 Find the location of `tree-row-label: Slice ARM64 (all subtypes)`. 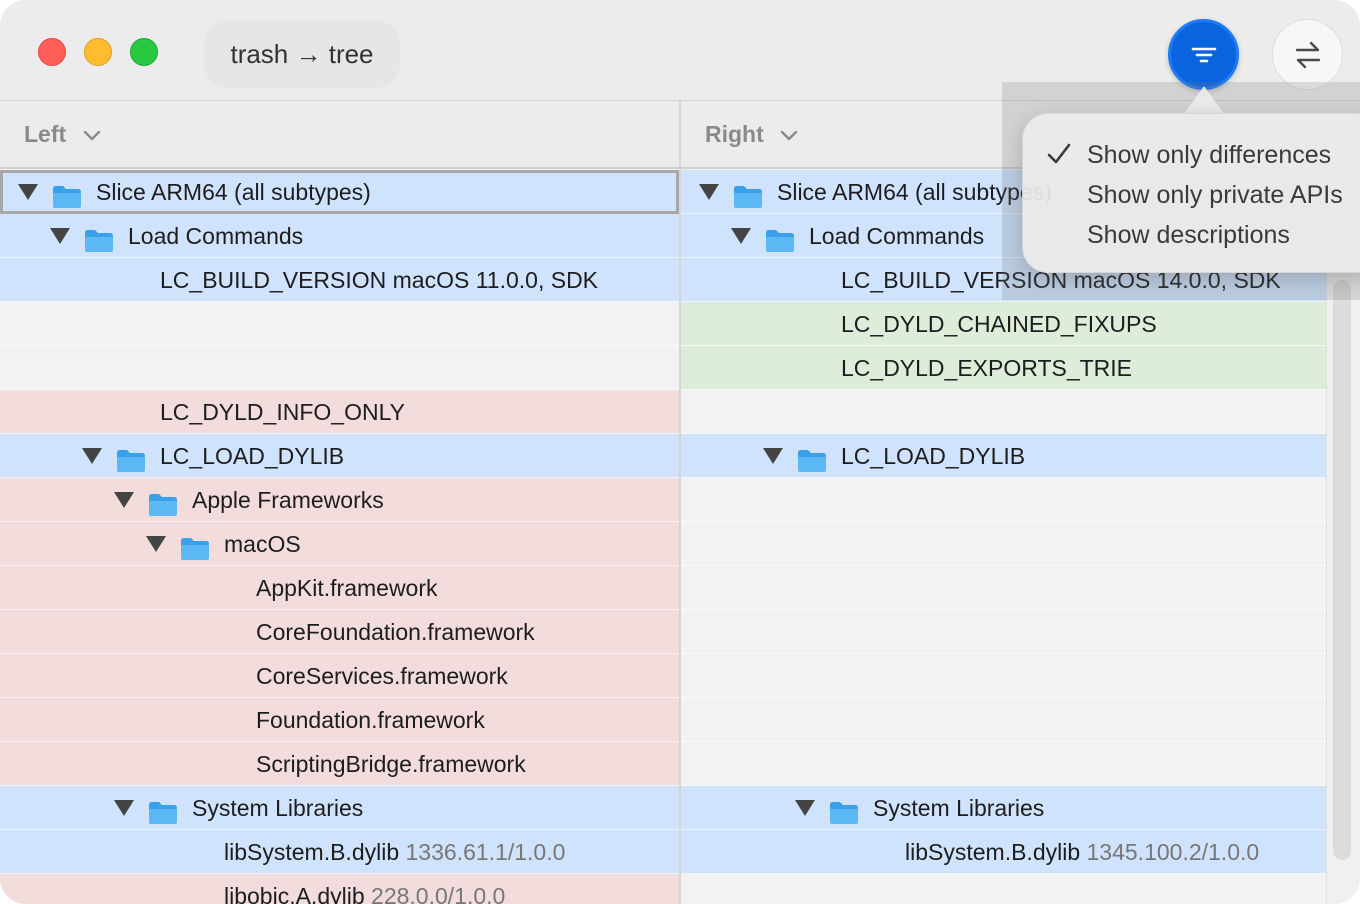

tree-row-label: Slice ARM64 (all subtypes) is located at coordinates (233, 192).